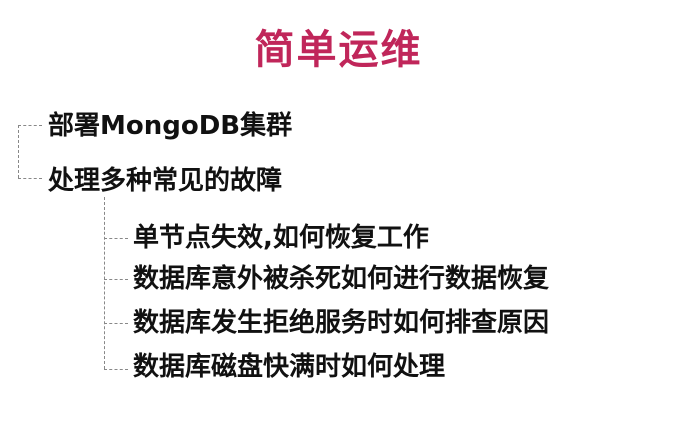 This screenshot has height=427, width=677. Describe the element at coordinates (341, 279) in the screenshot. I see `outline-subitem-db-killed: 数据库意外被杀死如何进行数据恢复` at that location.